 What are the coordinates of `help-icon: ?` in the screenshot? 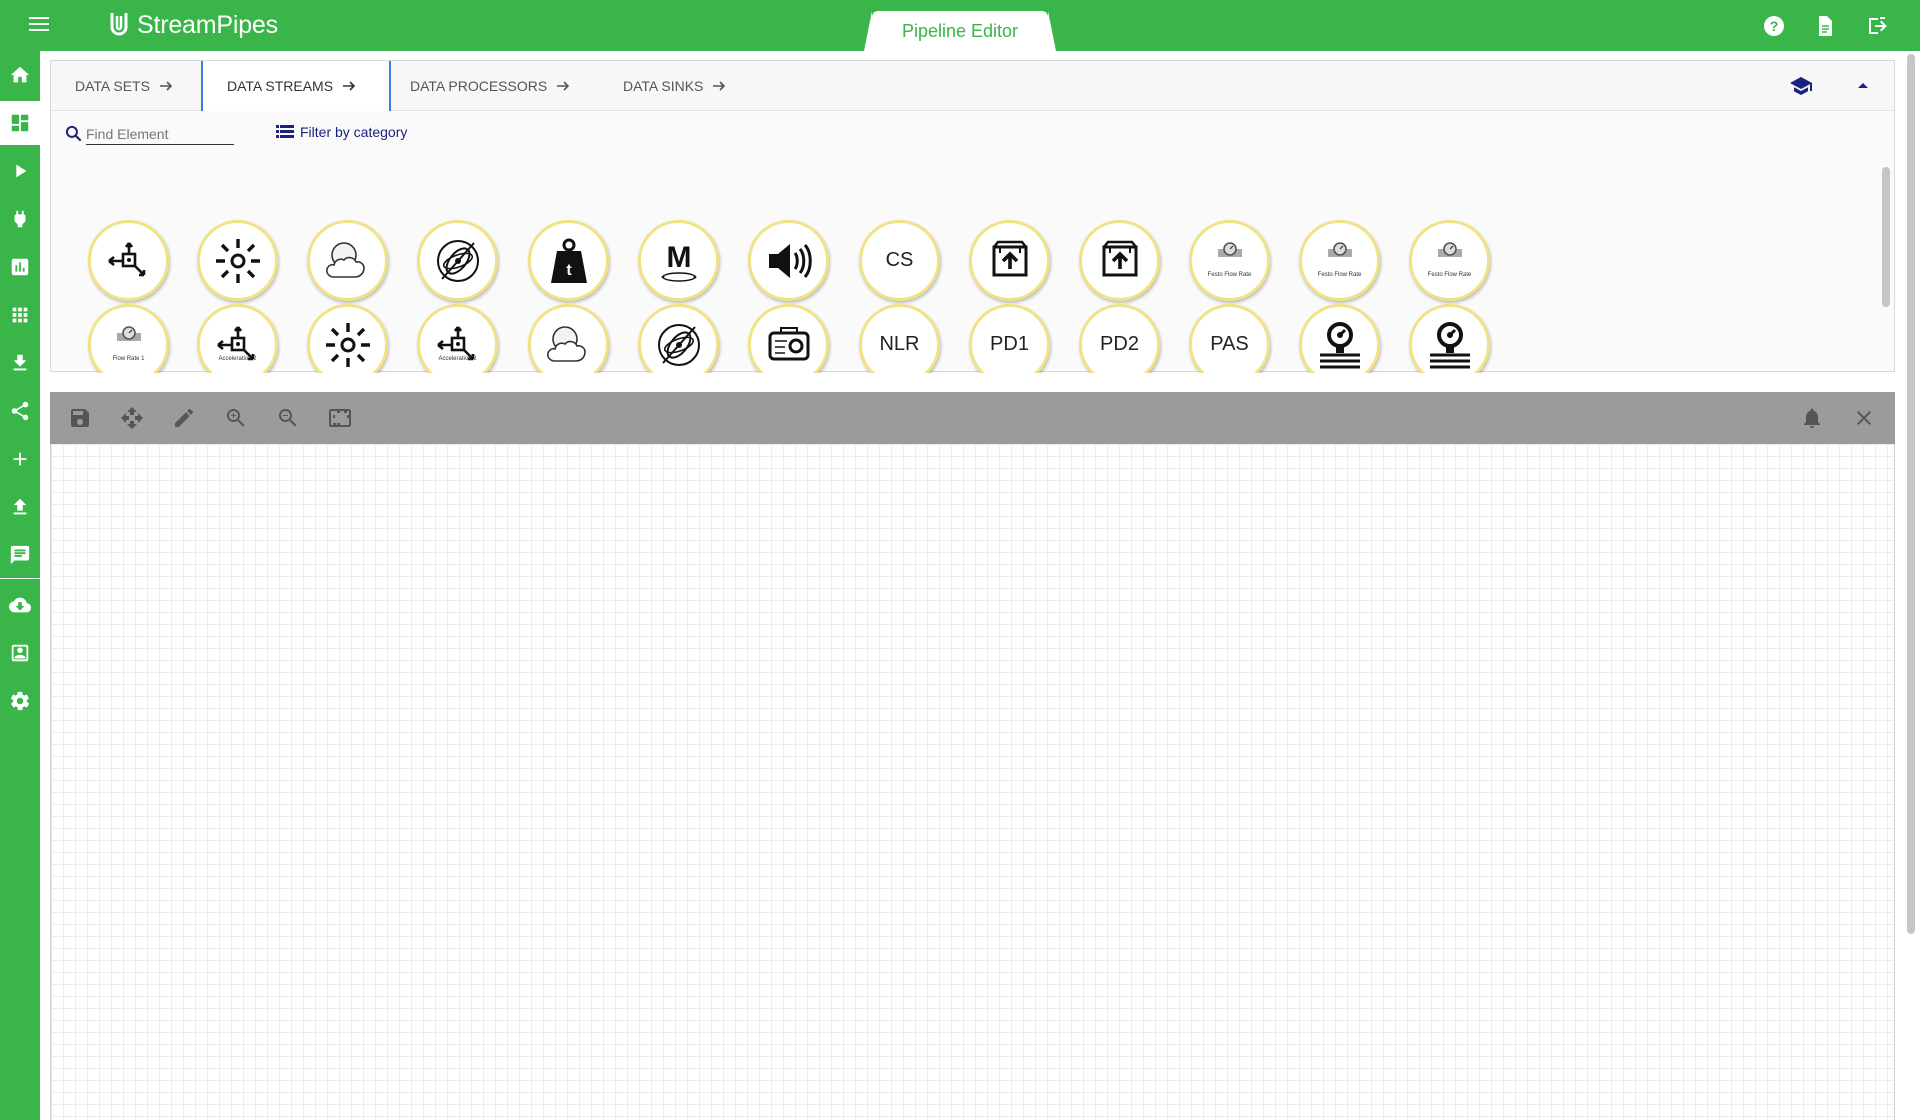 It's located at (1774, 26).